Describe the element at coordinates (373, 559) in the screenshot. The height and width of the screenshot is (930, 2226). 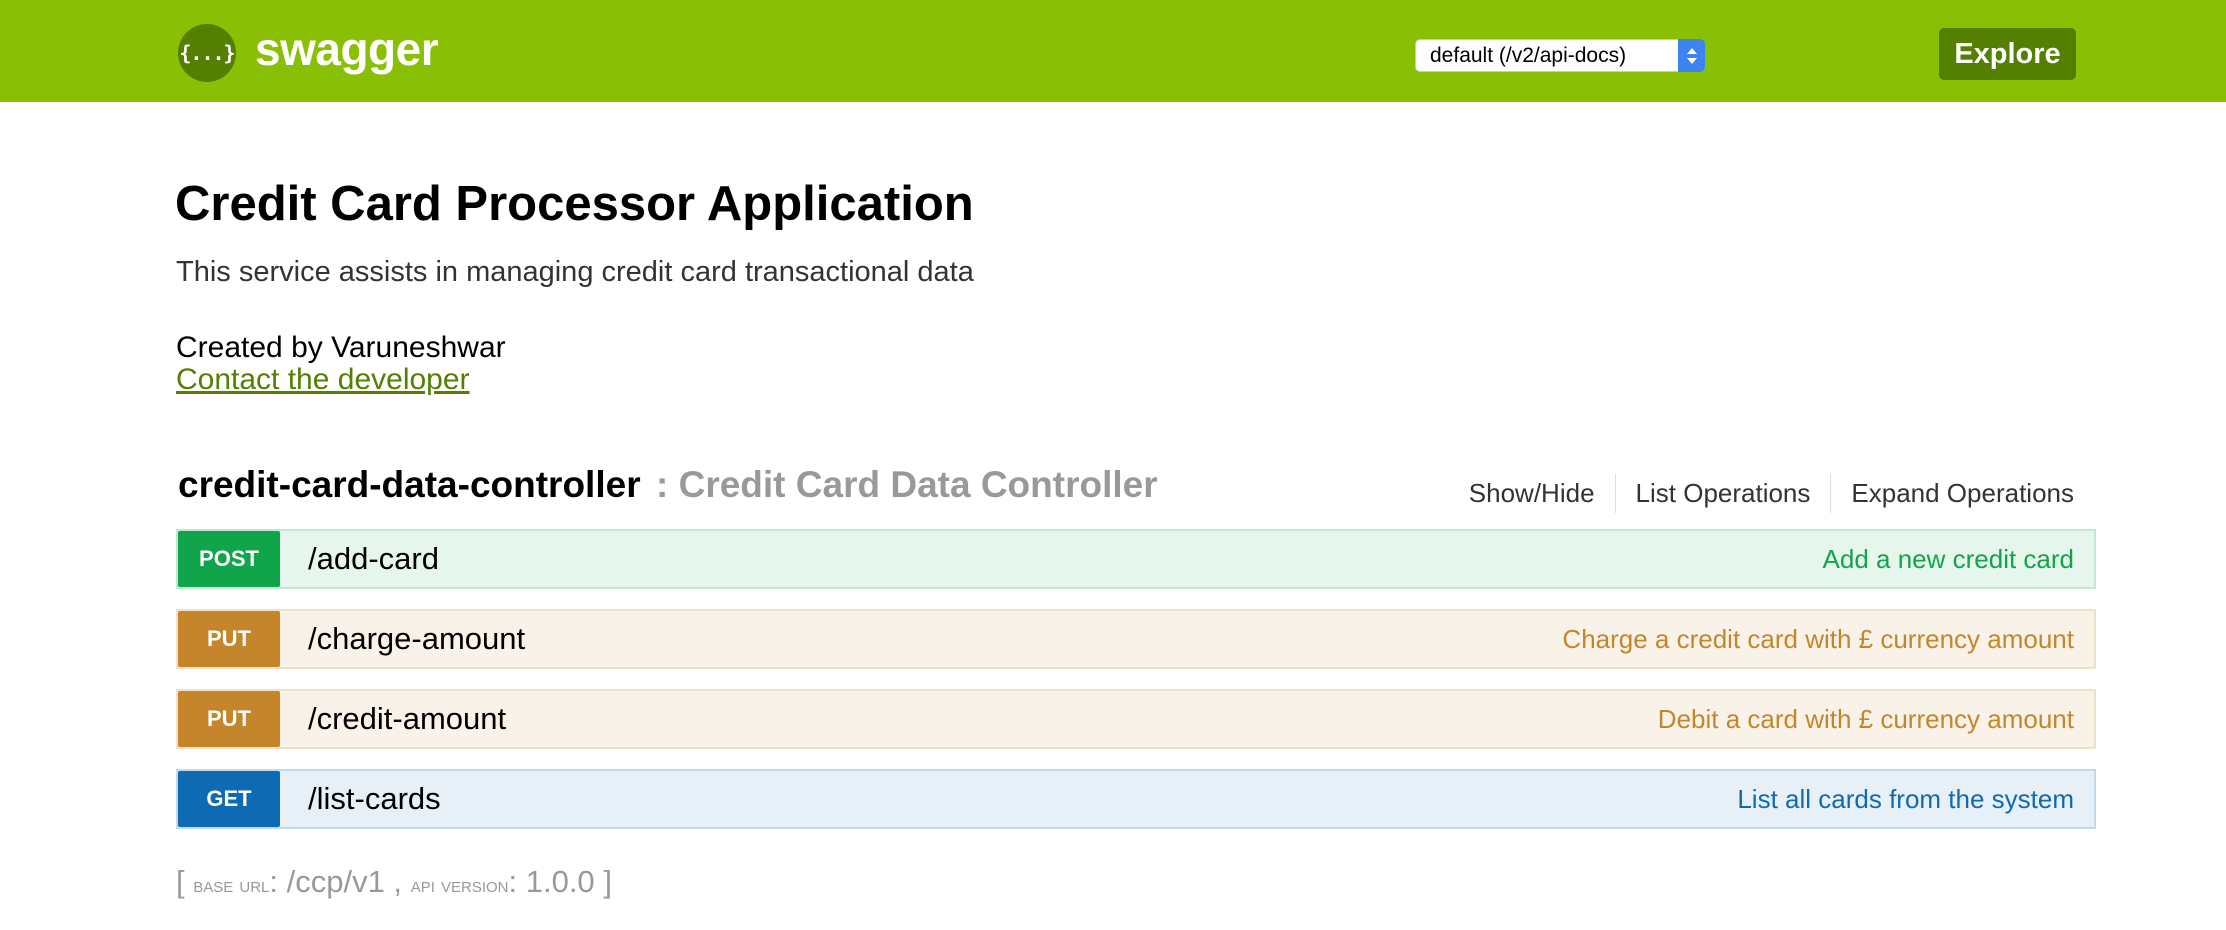
I see `operation-path: /add-card` at that location.